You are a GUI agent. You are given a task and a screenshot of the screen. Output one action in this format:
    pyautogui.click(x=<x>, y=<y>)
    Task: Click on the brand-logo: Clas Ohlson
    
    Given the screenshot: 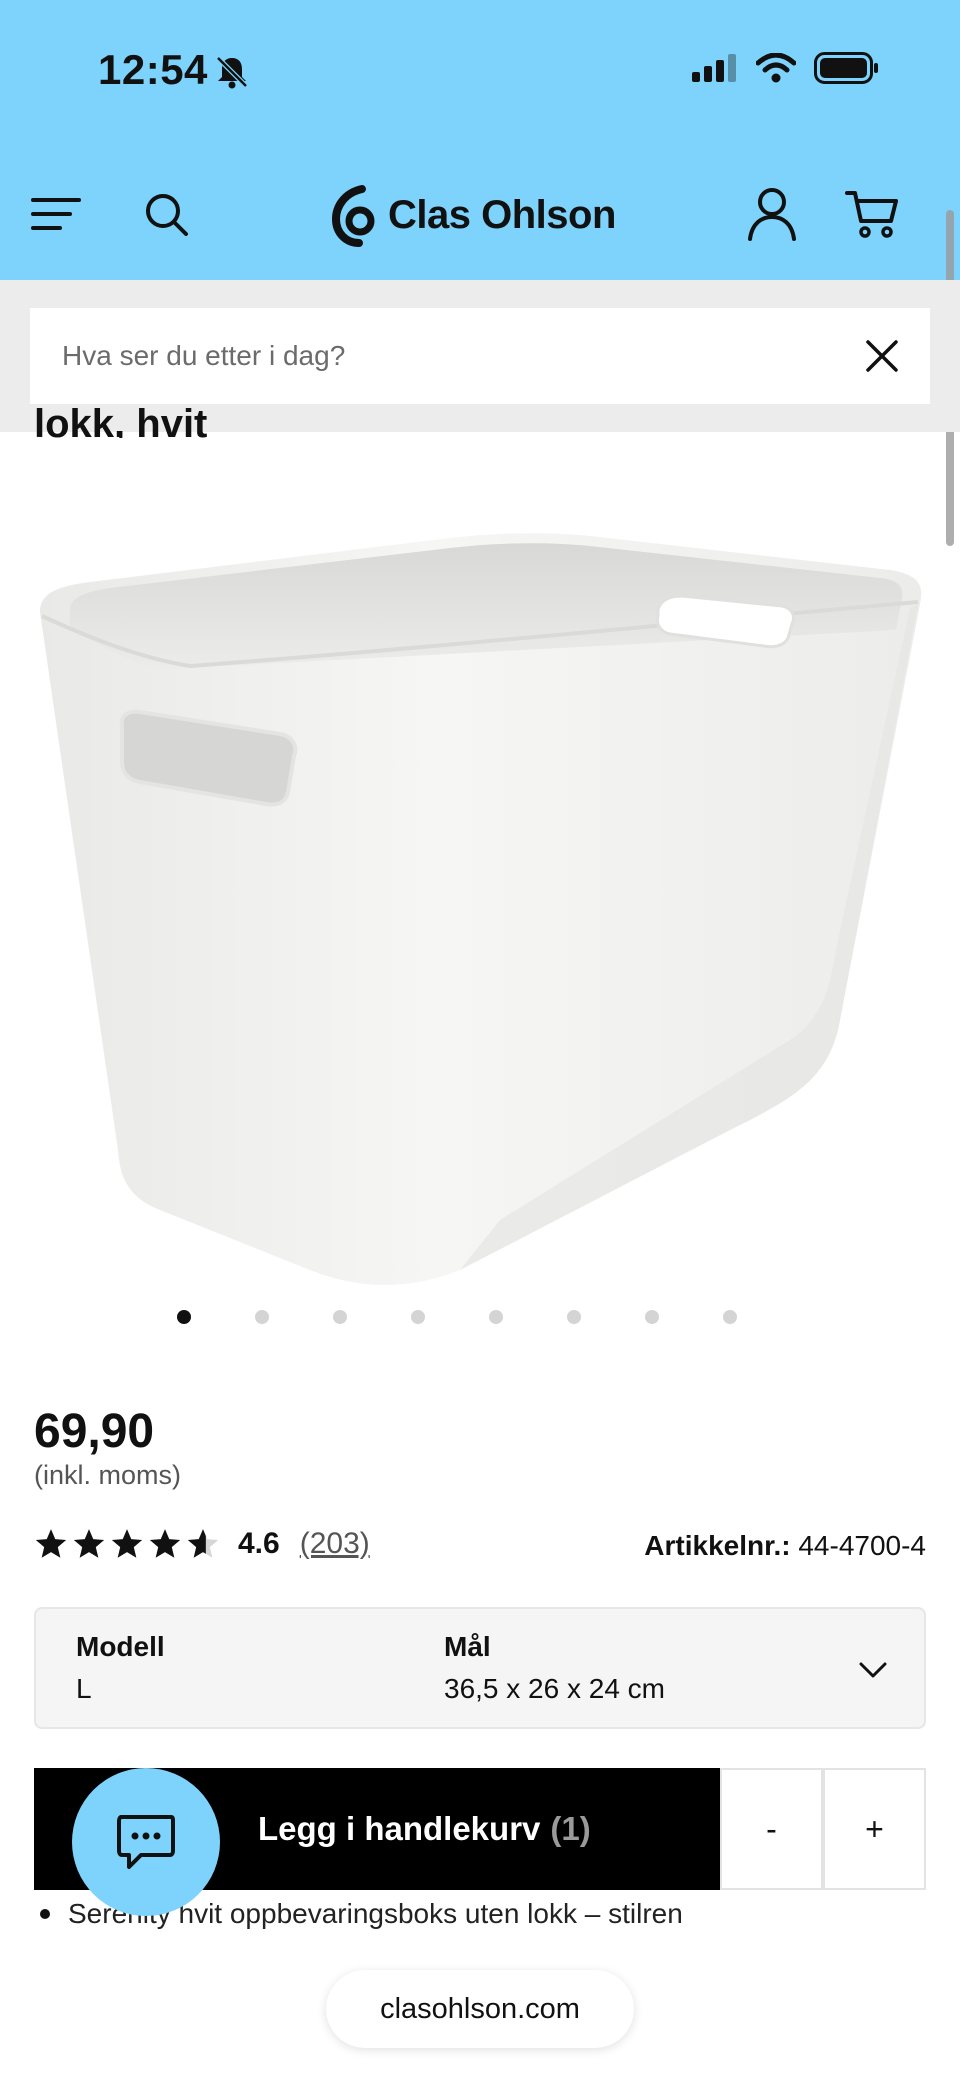 What is the action you would take?
    pyautogui.click(x=474, y=215)
    